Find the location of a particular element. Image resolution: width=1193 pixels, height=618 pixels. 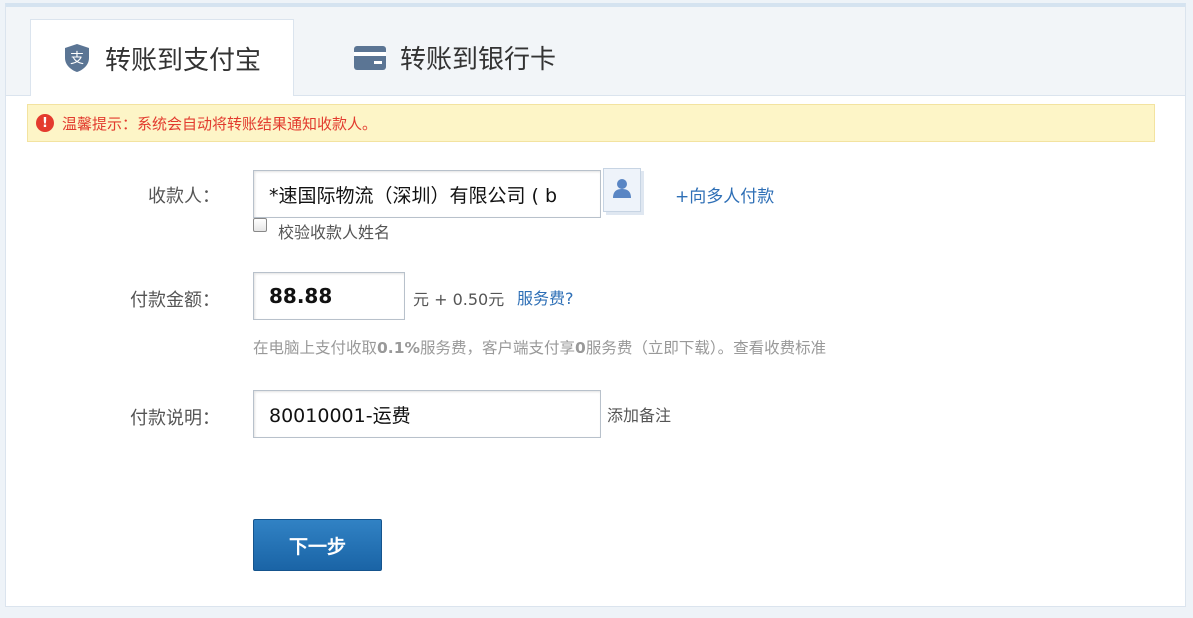

fee-hint-part2: 服务费，客户端支付享 is located at coordinates (498, 348).